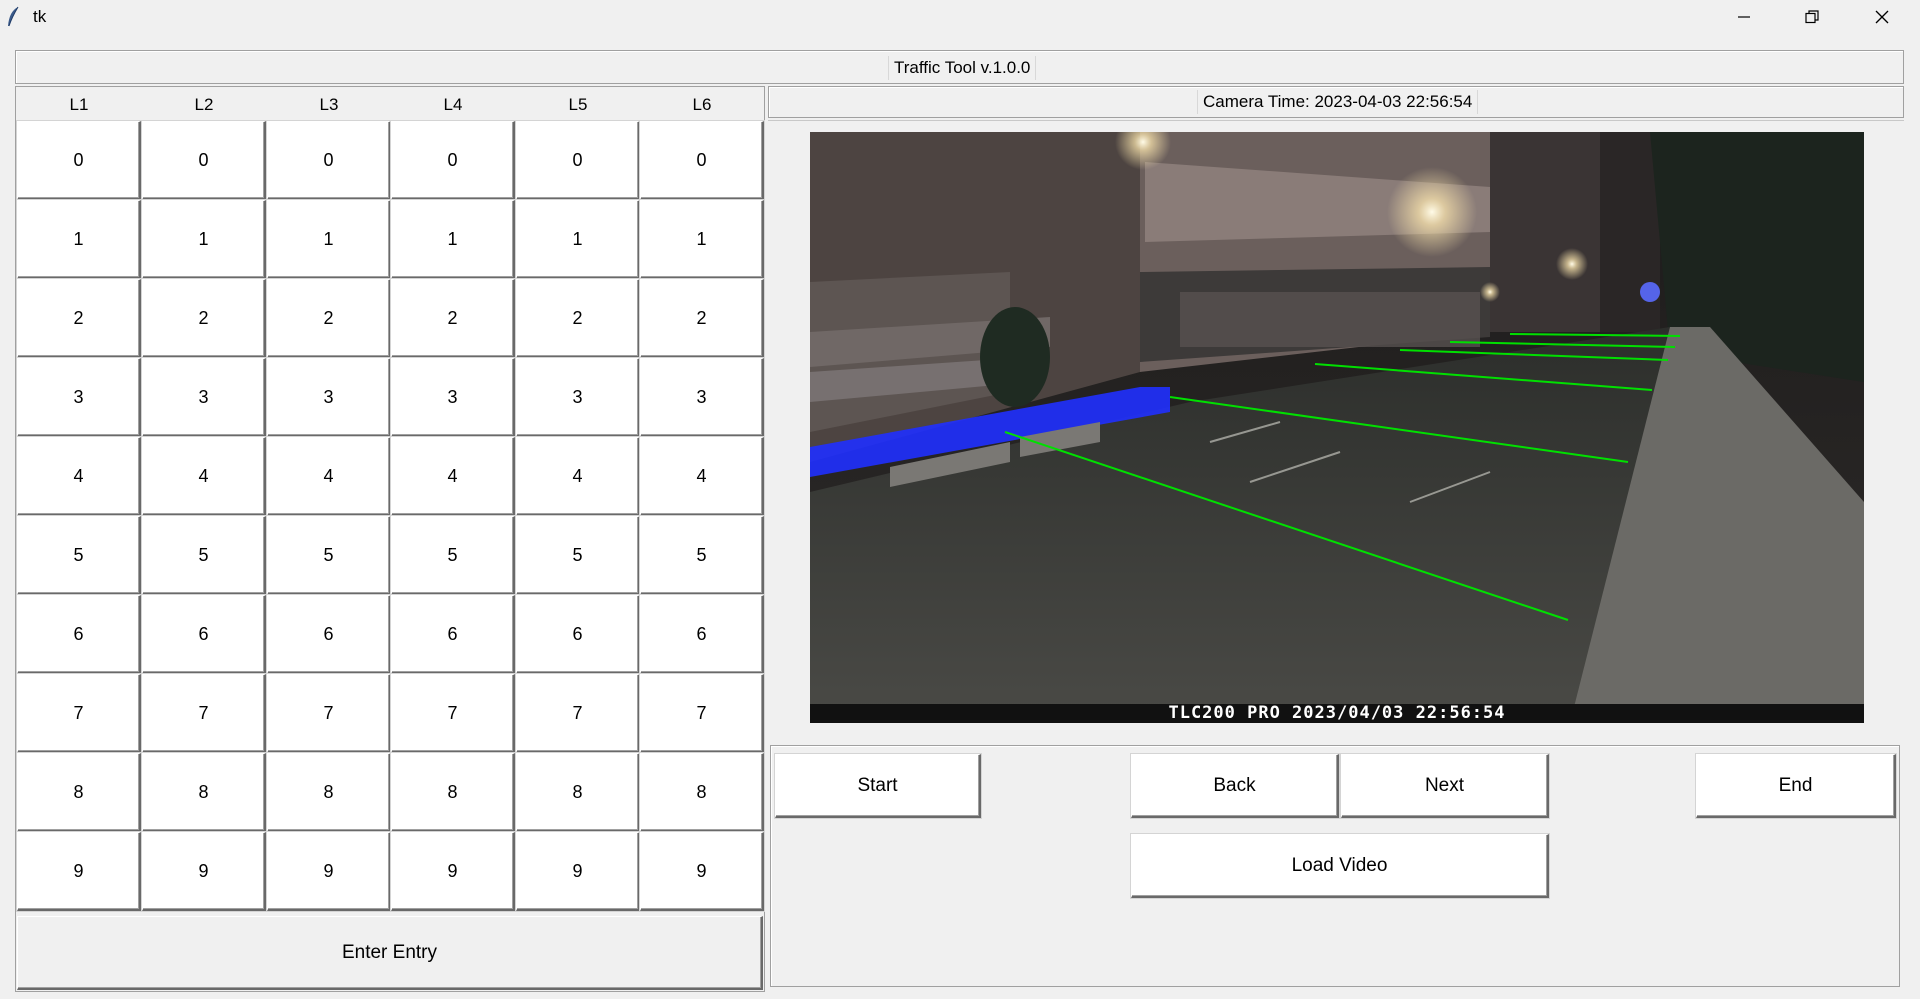 The height and width of the screenshot is (999, 1920). Describe the element at coordinates (204, 318) in the screenshot. I see `digit-button-l2-2: 2` at that location.